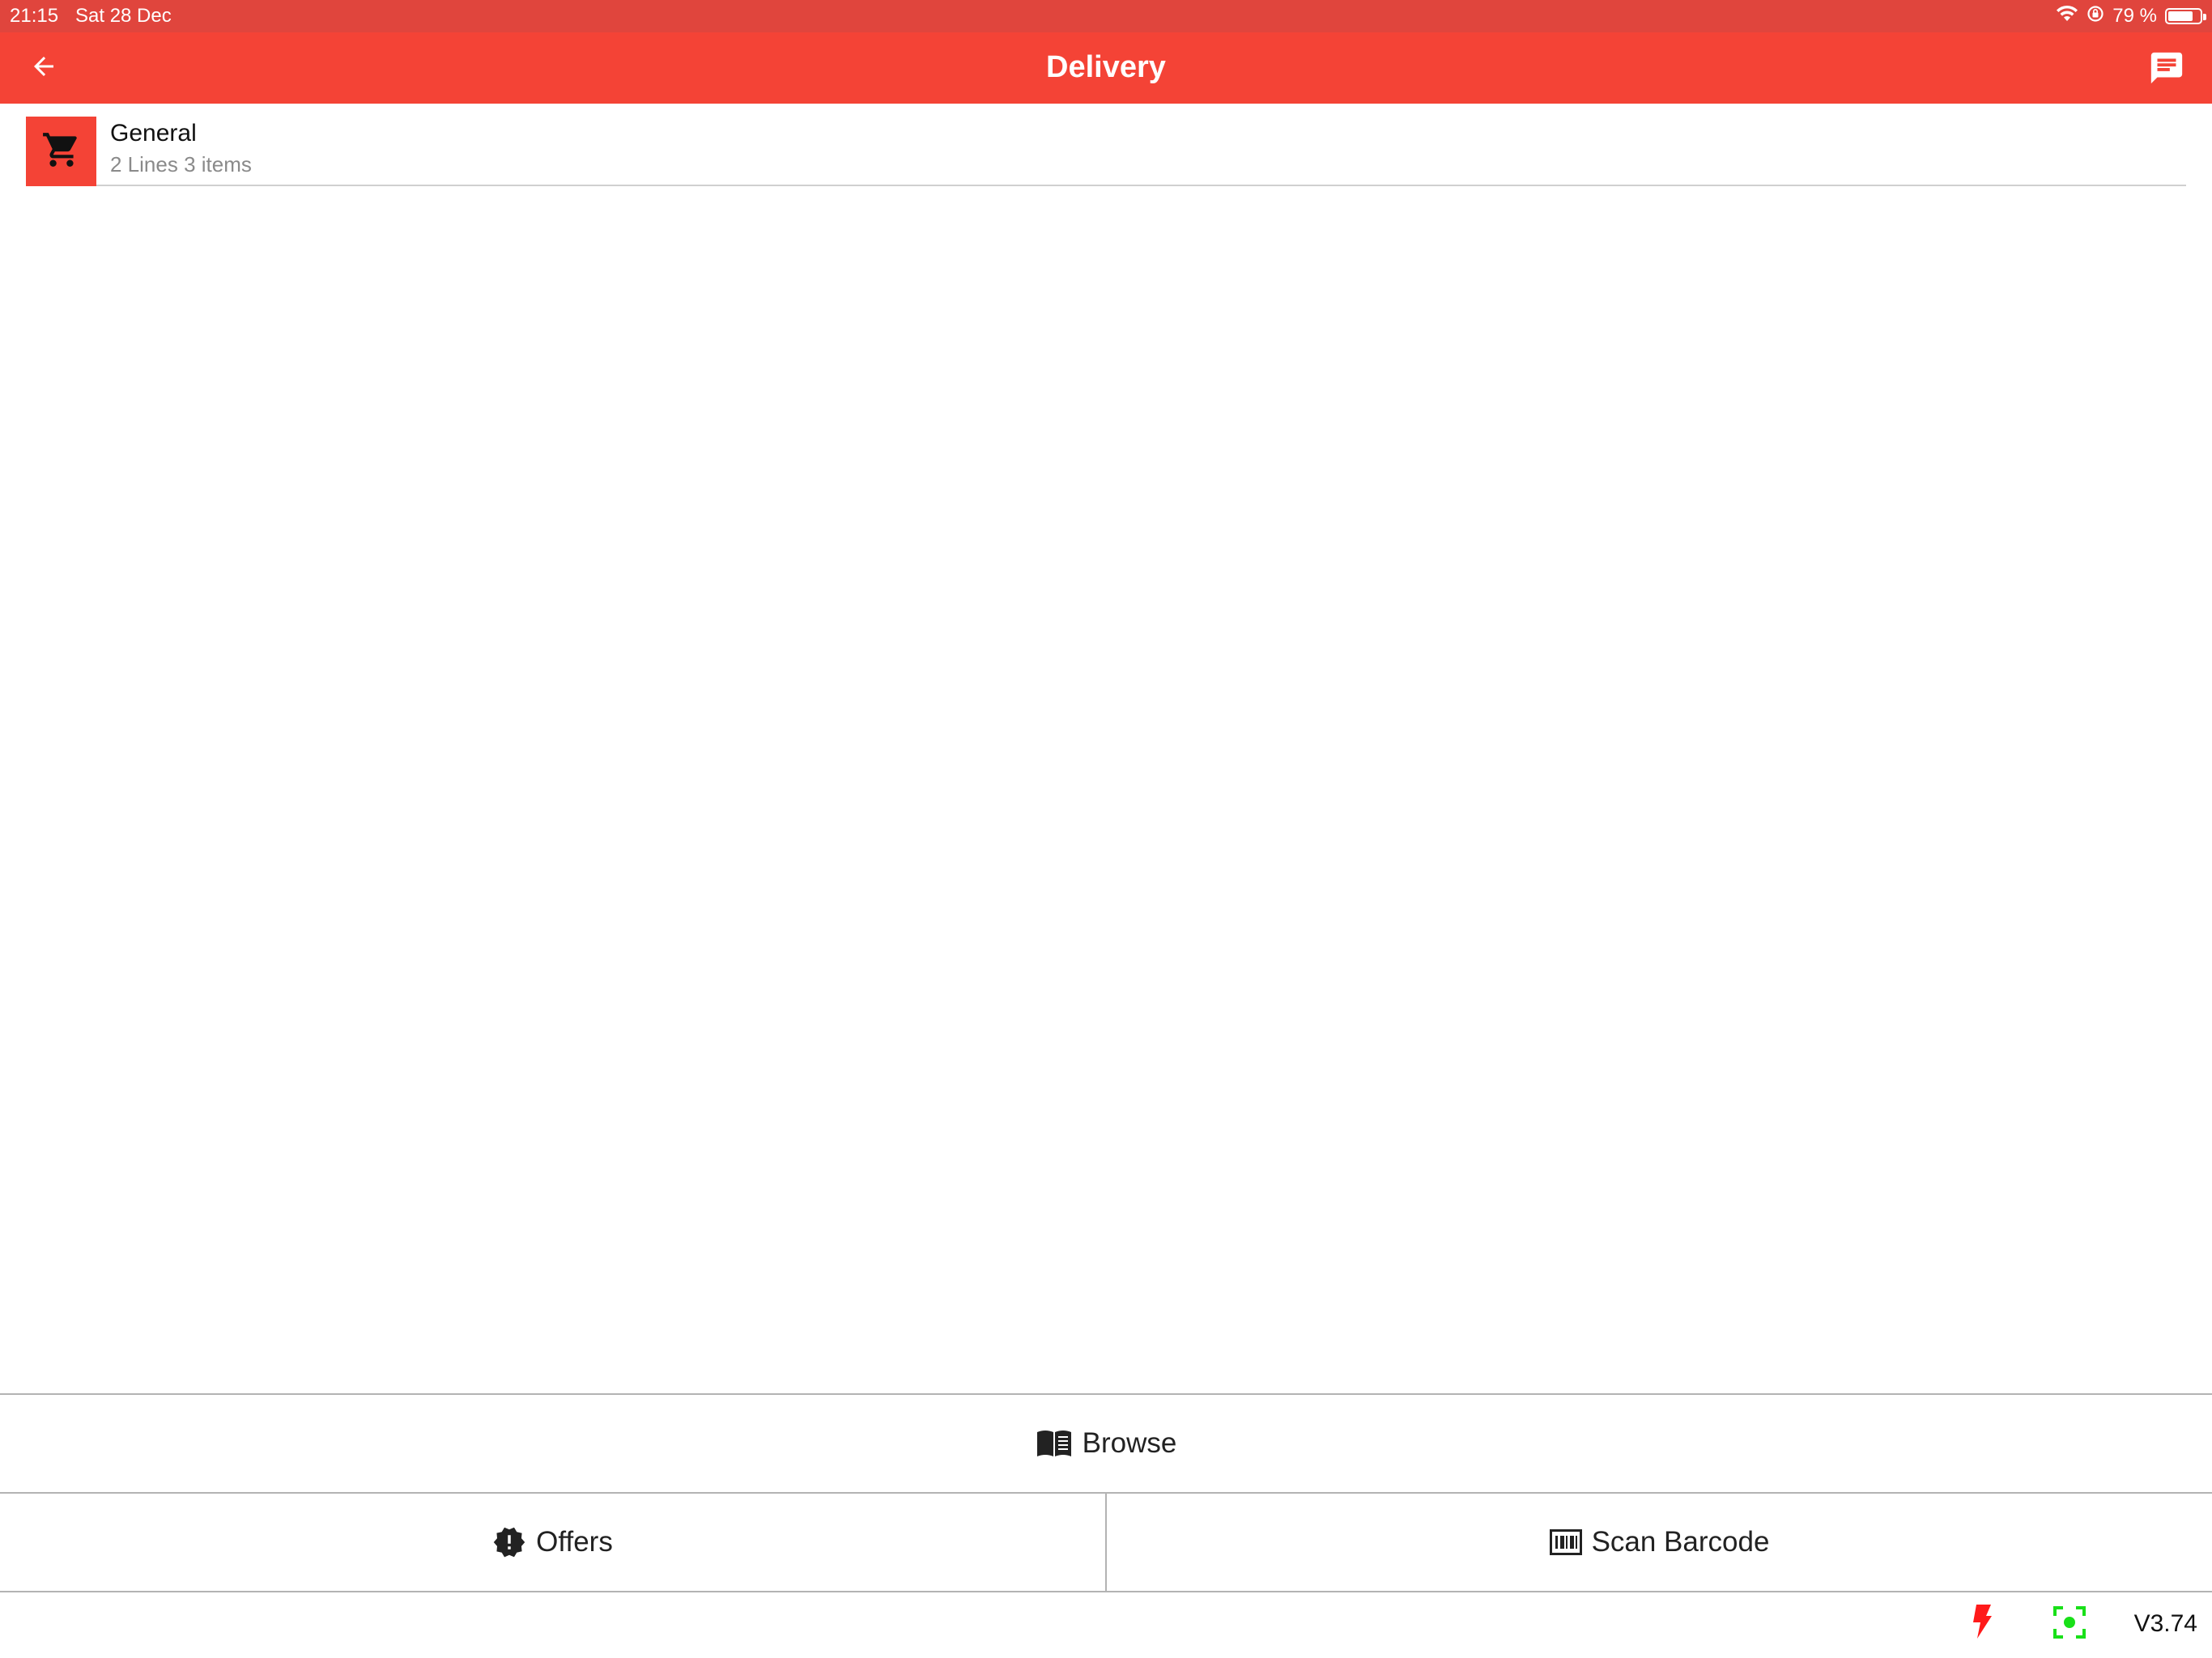 The height and width of the screenshot is (1658, 2212). Describe the element at coordinates (1054, 1443) in the screenshot. I see `open-book-icon` at that location.